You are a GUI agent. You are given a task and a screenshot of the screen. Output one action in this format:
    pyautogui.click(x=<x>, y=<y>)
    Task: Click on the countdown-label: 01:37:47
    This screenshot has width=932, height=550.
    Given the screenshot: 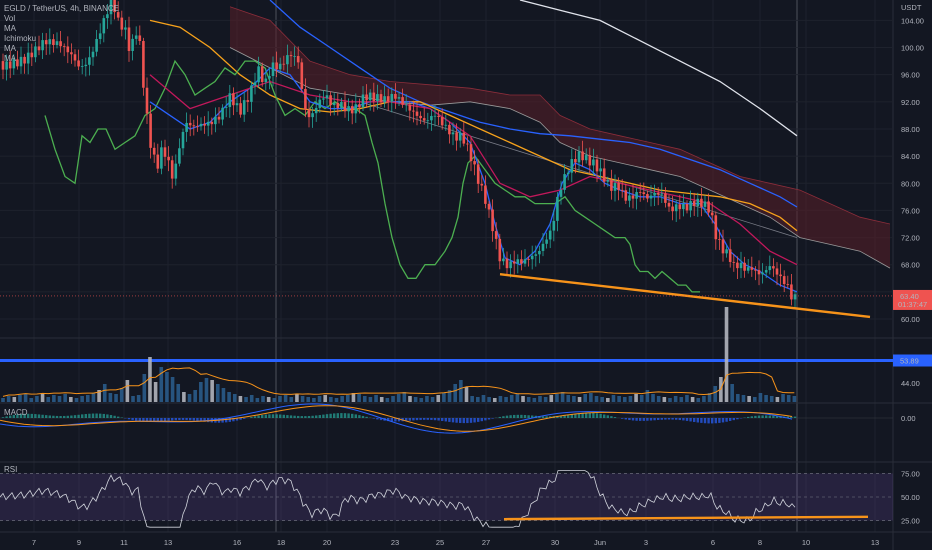 What is the action you would take?
    pyautogui.click(x=912, y=304)
    